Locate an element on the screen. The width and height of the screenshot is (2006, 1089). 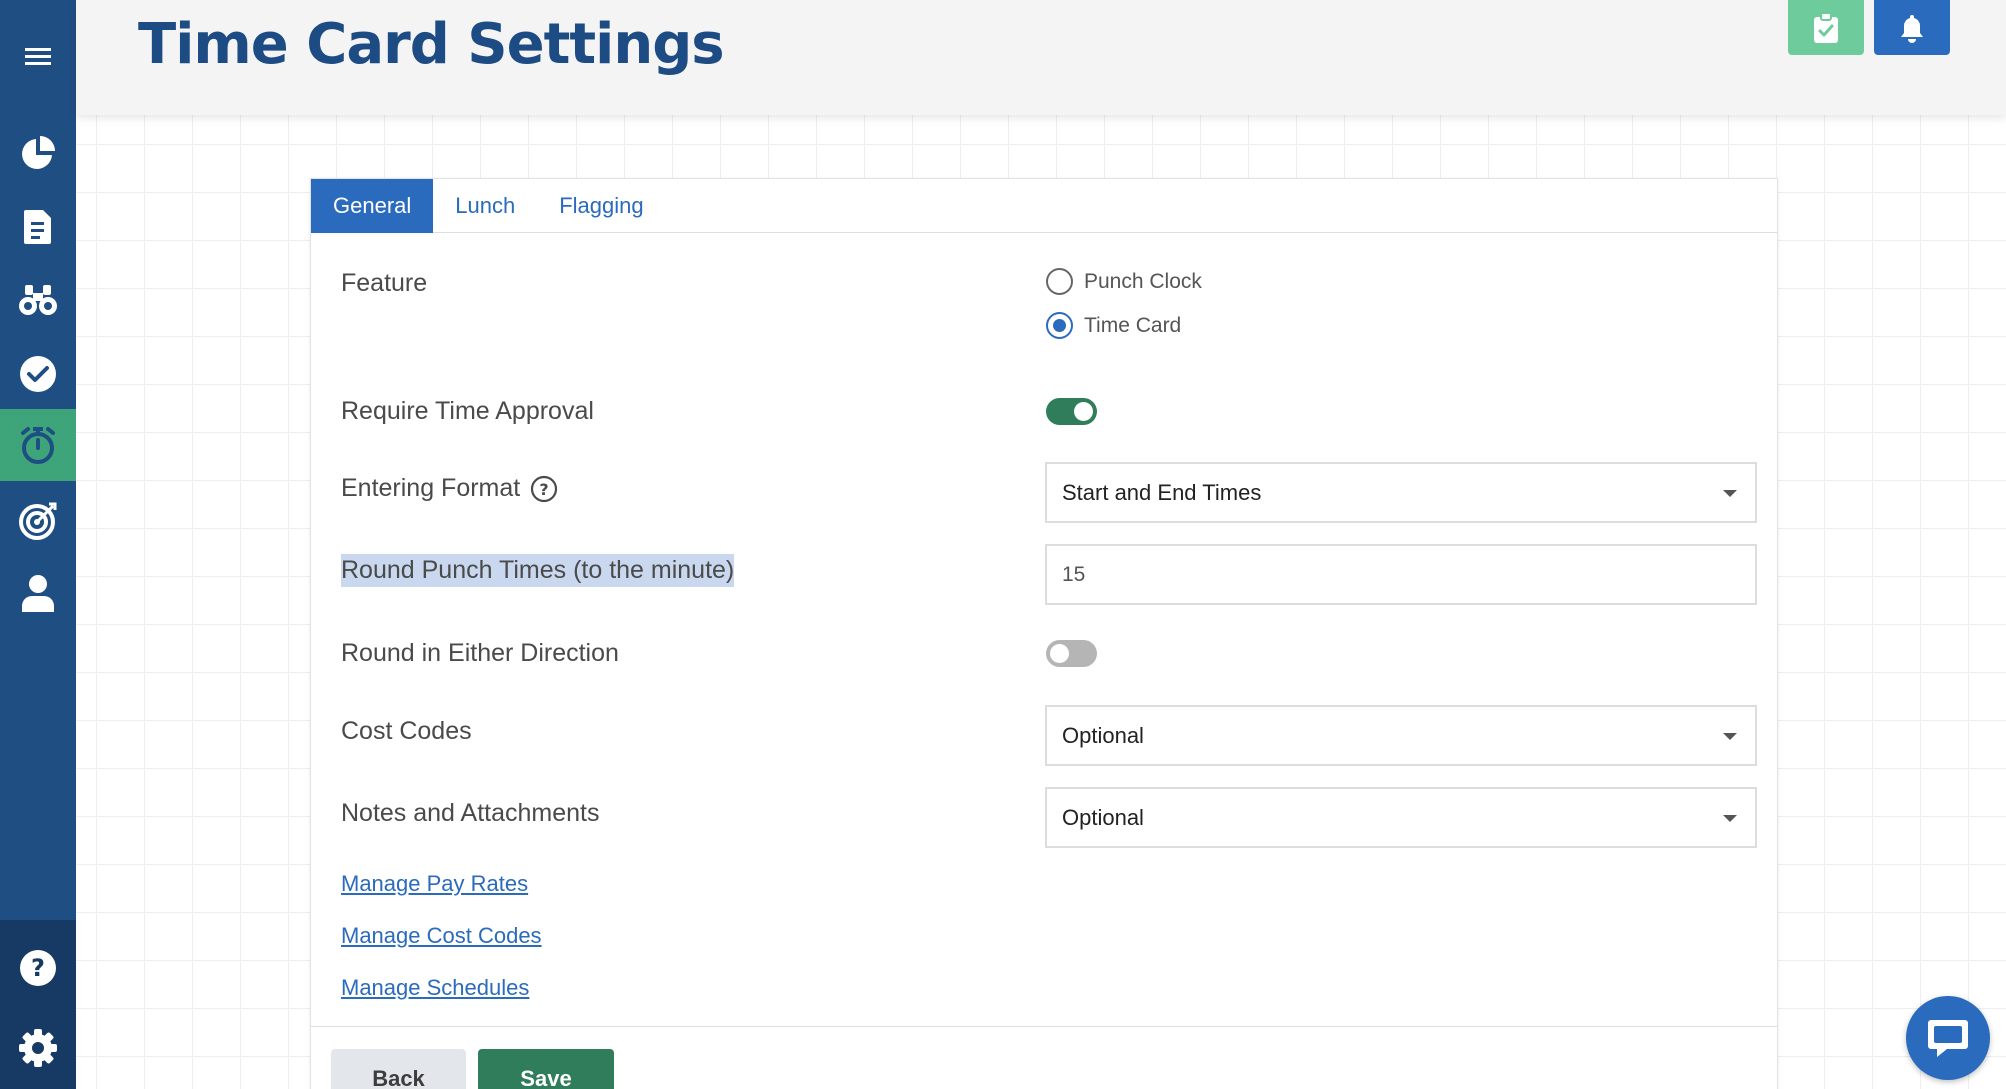
back-button: Back is located at coordinates (398, 1069).